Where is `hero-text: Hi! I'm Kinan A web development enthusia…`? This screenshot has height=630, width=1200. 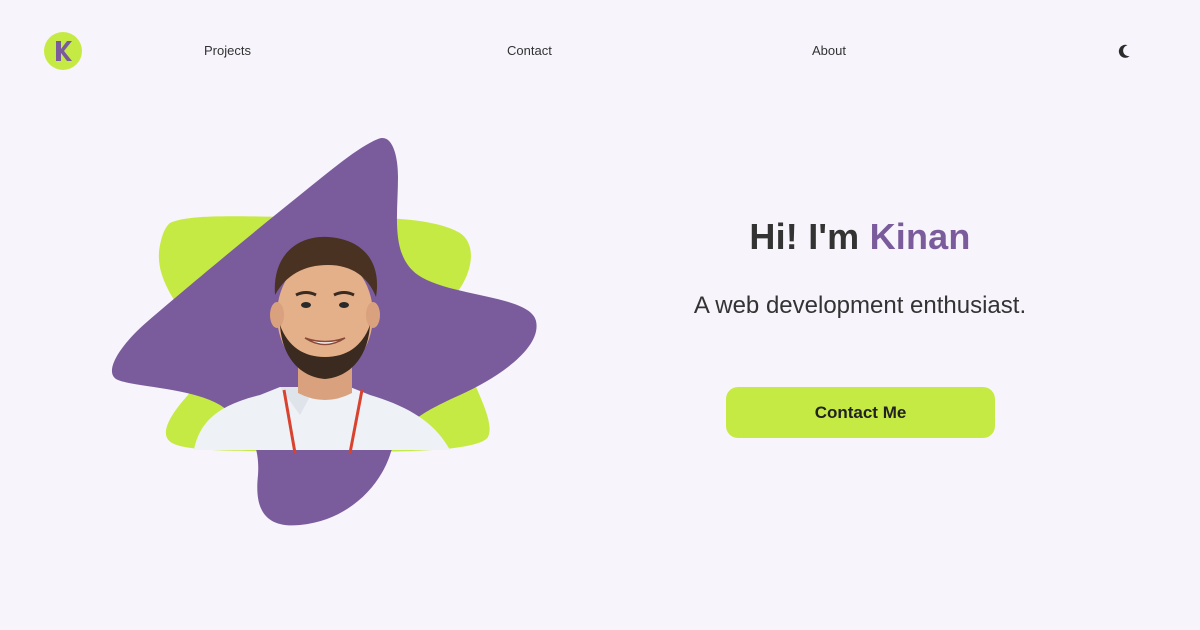
hero-text: Hi! I'm Kinan A web development enthusia… is located at coordinates (860, 267).